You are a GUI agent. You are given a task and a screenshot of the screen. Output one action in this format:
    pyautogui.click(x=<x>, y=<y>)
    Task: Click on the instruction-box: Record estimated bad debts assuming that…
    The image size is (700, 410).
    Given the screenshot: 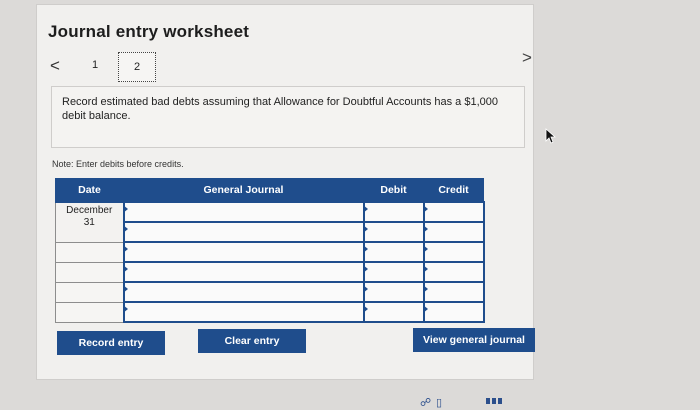 What is the action you would take?
    pyautogui.click(x=288, y=117)
    